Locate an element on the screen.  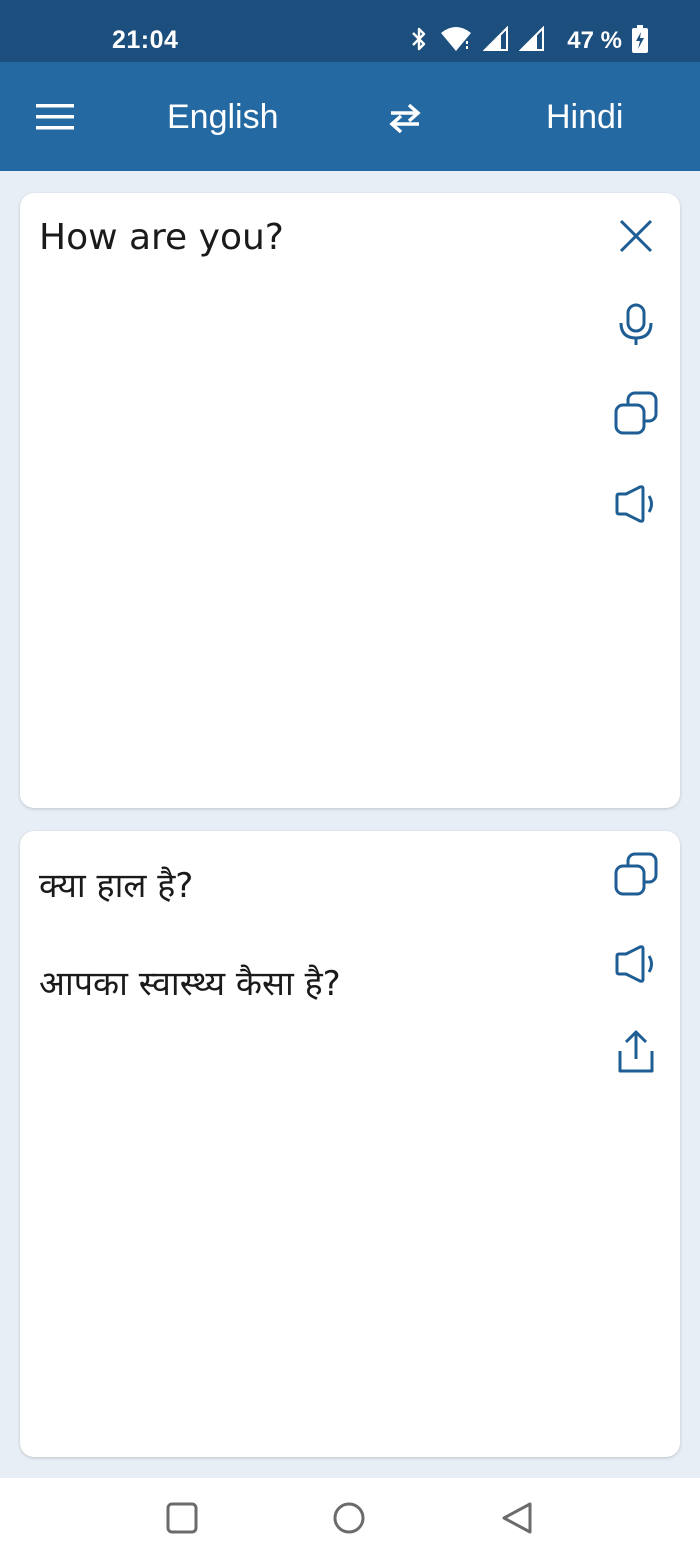
speak-input-button is located at coordinates (636, 506).